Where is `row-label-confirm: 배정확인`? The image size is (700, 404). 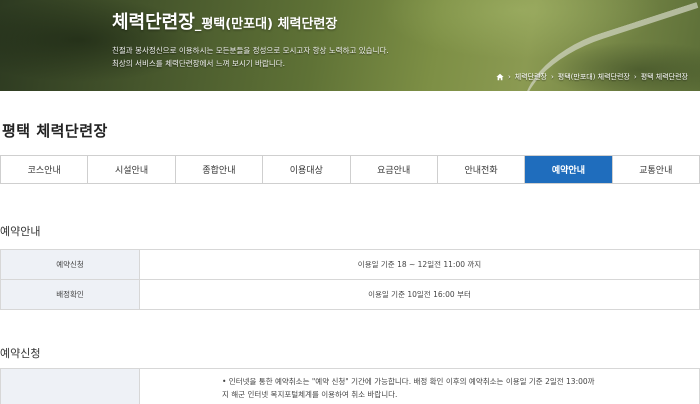 row-label-confirm: 배정확인 is located at coordinates (70, 294).